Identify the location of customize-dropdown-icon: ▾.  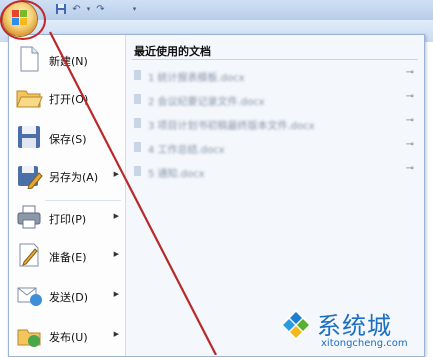
(134, 9).